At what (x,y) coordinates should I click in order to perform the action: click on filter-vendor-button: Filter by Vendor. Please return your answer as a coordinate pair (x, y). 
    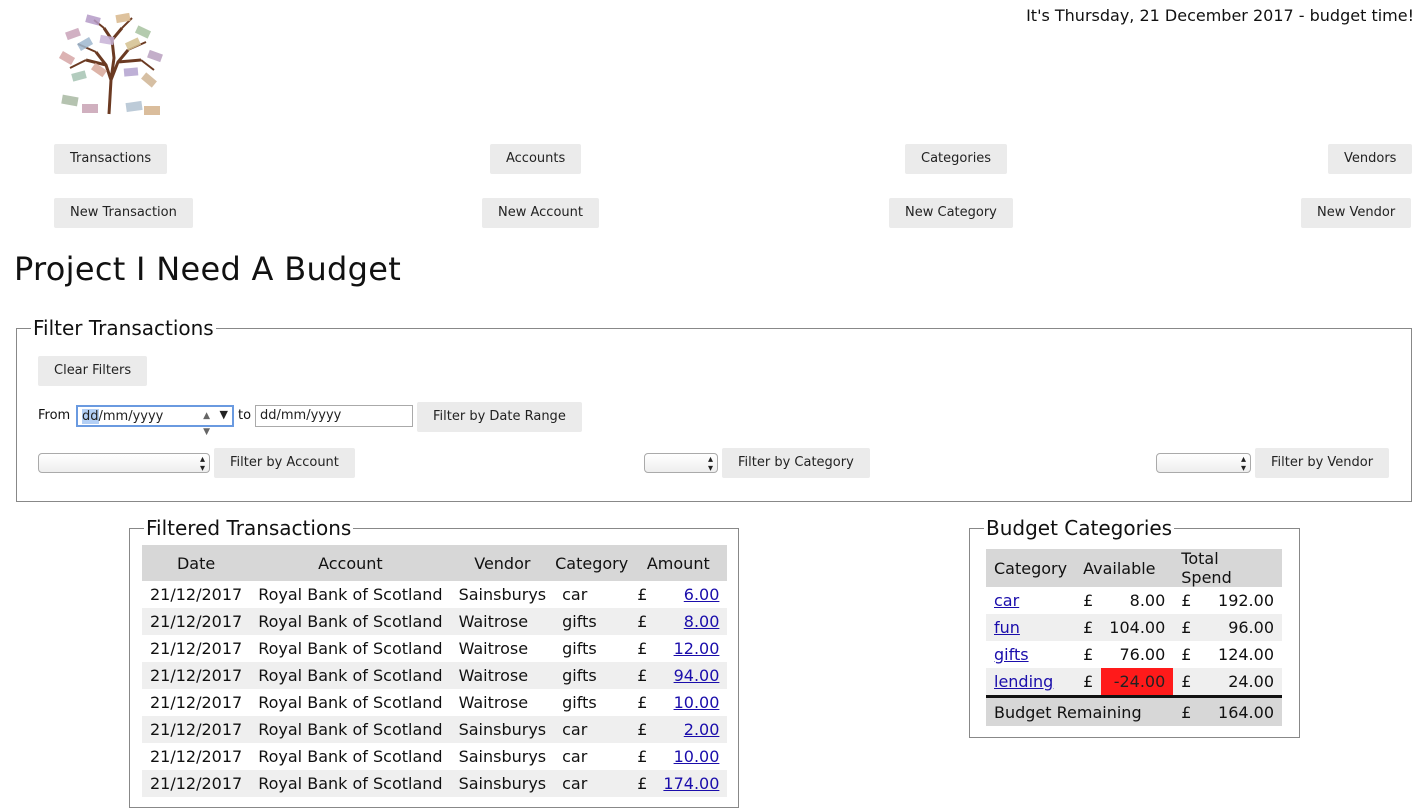
    Looking at the image, I should click on (1322, 463).